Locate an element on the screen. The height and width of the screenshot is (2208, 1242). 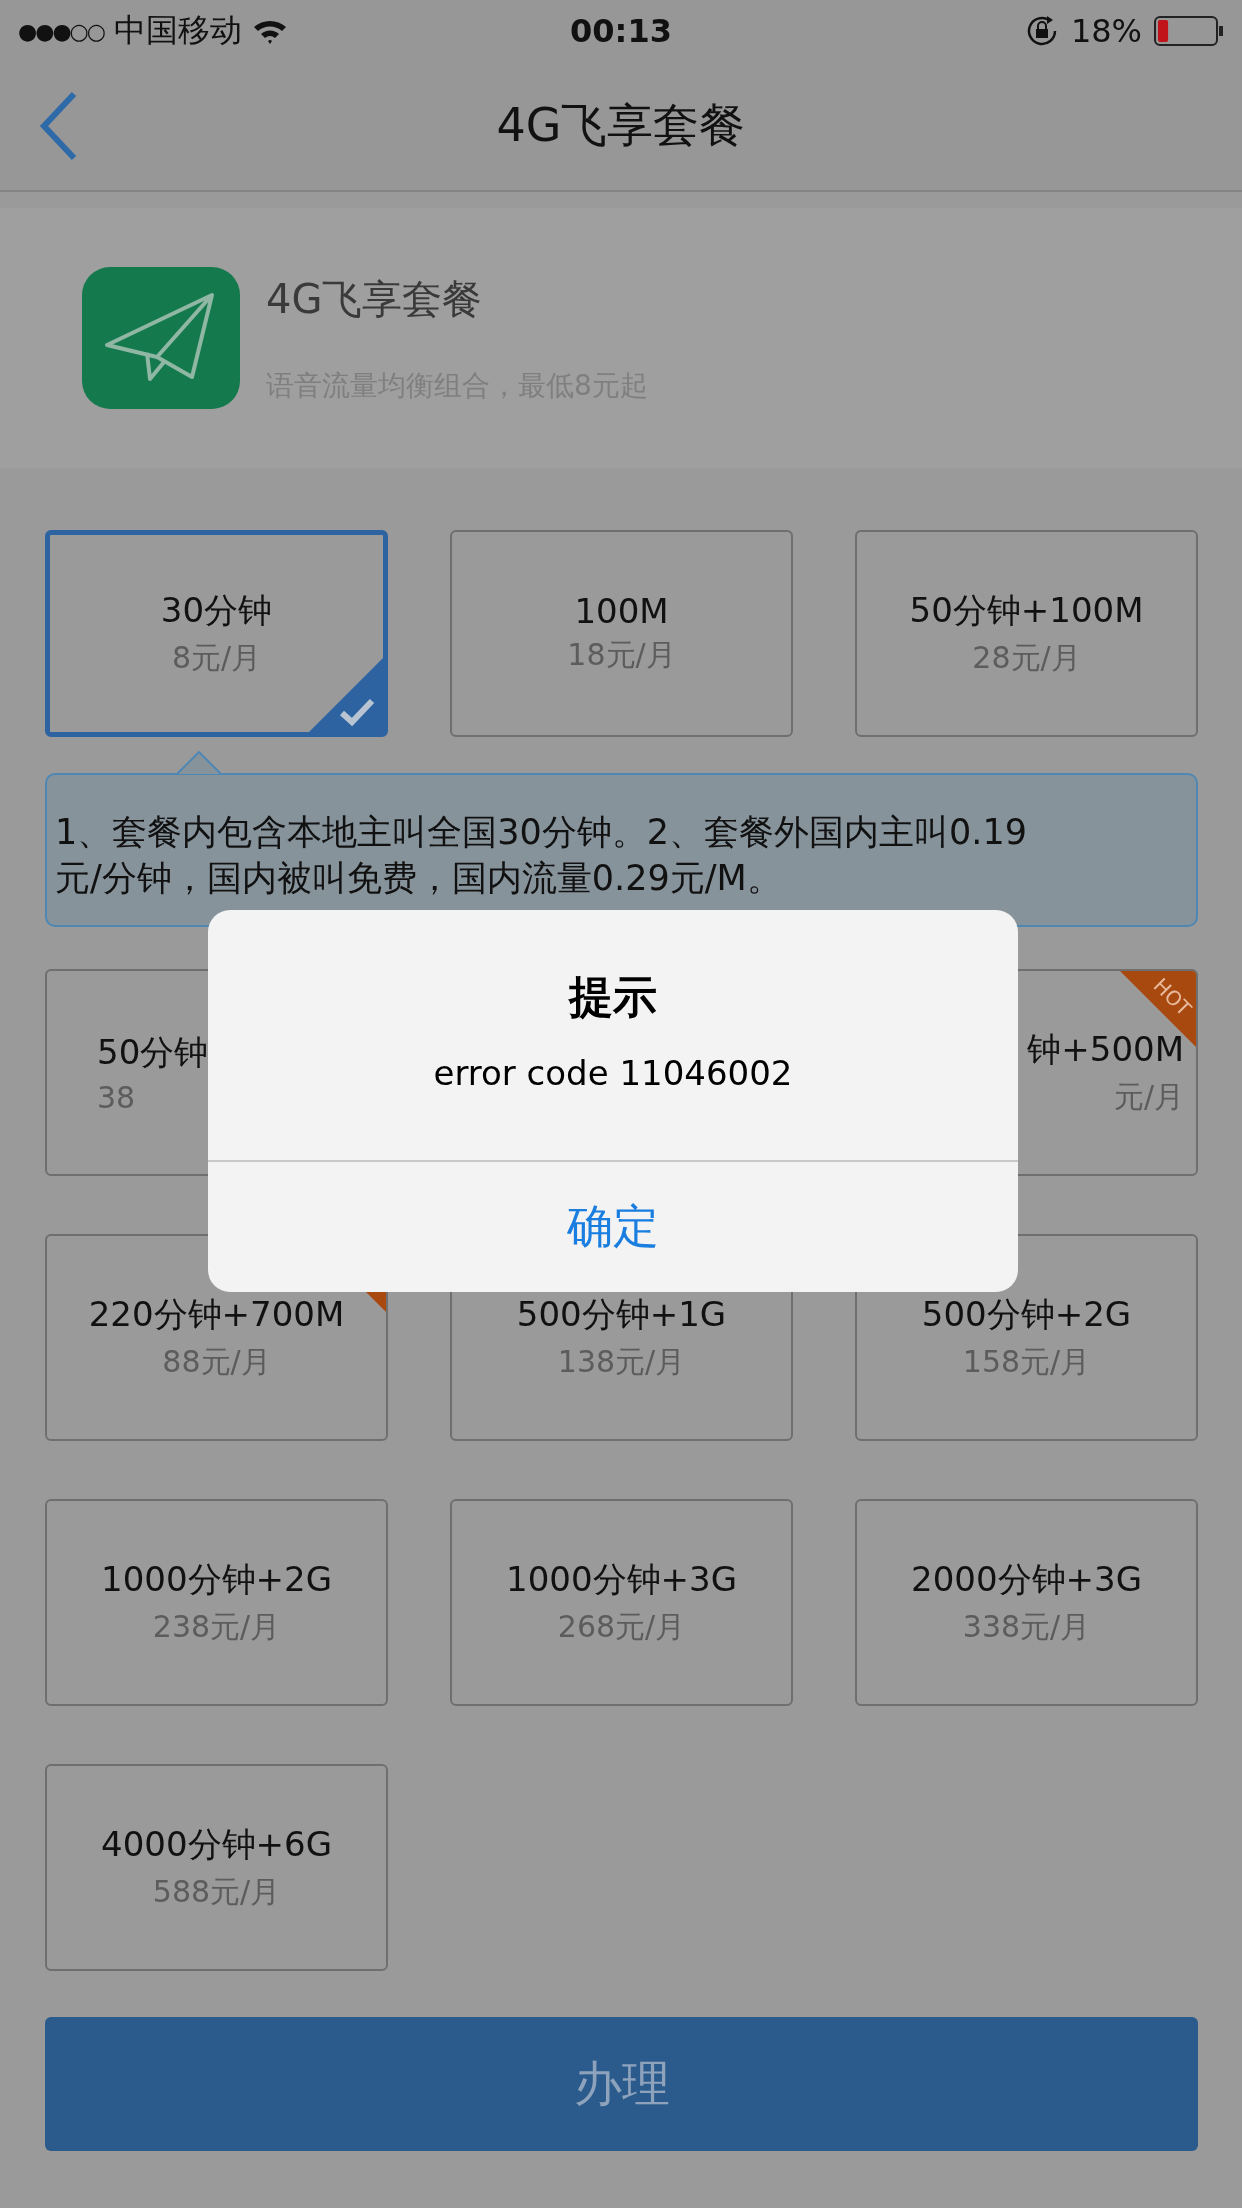
plan-price: 338元/月 is located at coordinates (1026, 1627).